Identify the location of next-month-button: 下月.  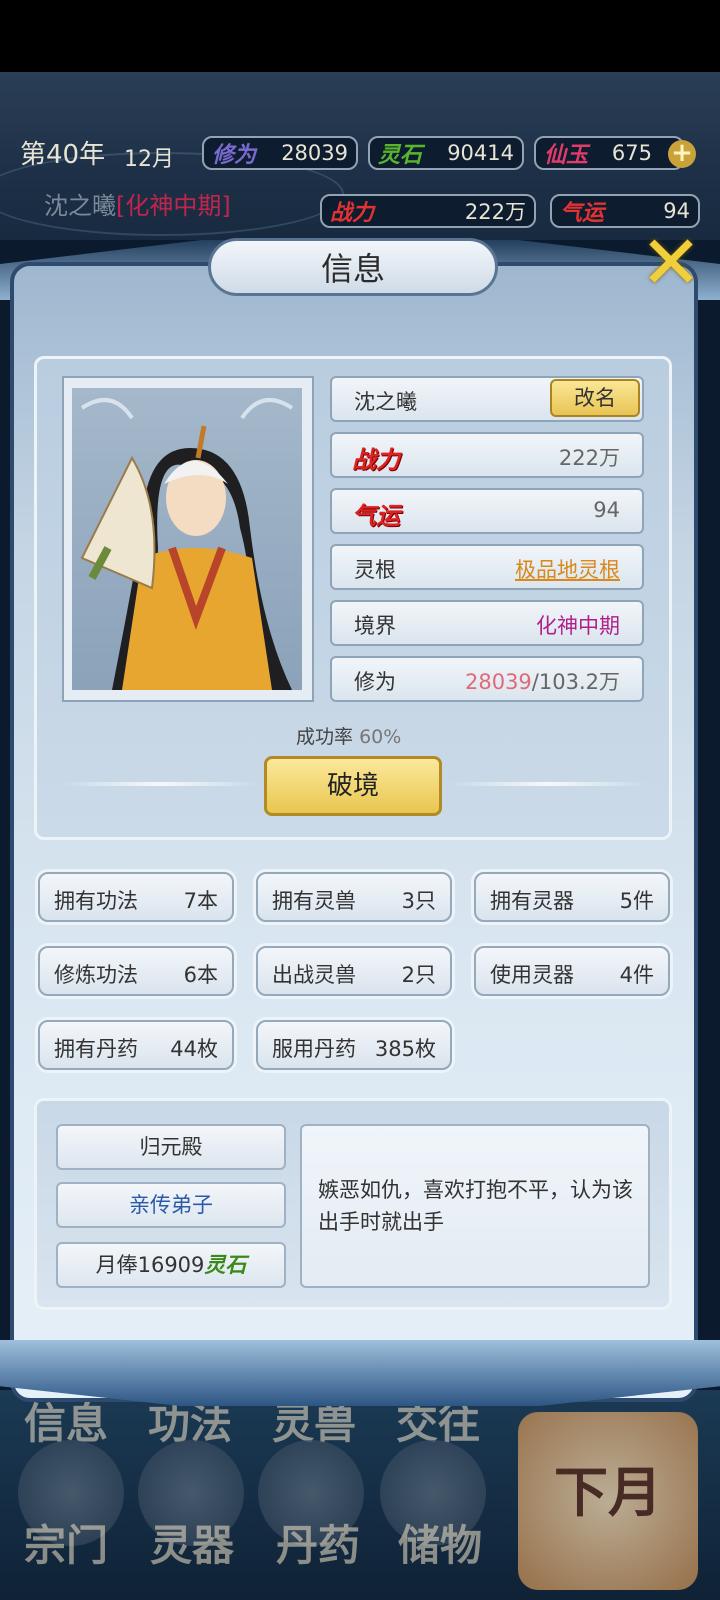
(608, 1501).